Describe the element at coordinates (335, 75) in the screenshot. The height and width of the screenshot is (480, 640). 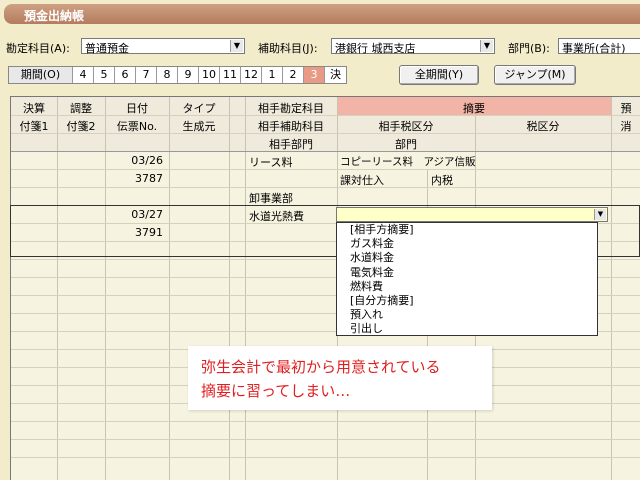
I see `month-tab-closing: 決` at that location.